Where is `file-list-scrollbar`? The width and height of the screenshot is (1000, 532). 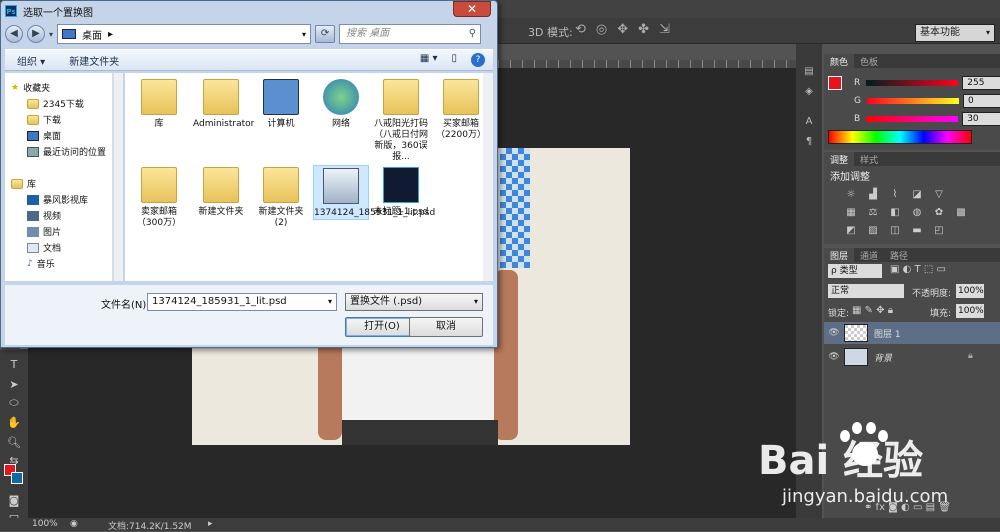
file-list-scrollbar is located at coordinates (488, 177).